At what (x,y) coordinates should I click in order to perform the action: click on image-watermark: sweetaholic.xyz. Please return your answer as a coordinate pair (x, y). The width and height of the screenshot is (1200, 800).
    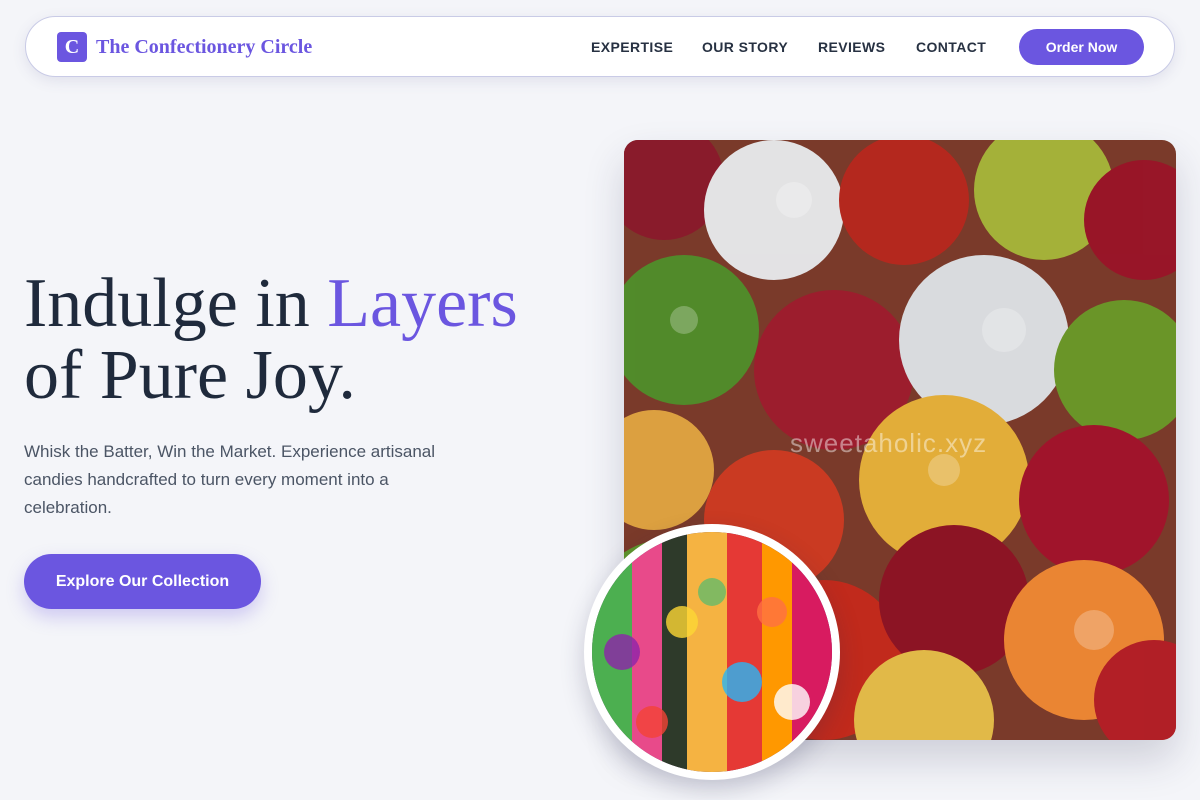
    Looking at the image, I should click on (889, 443).